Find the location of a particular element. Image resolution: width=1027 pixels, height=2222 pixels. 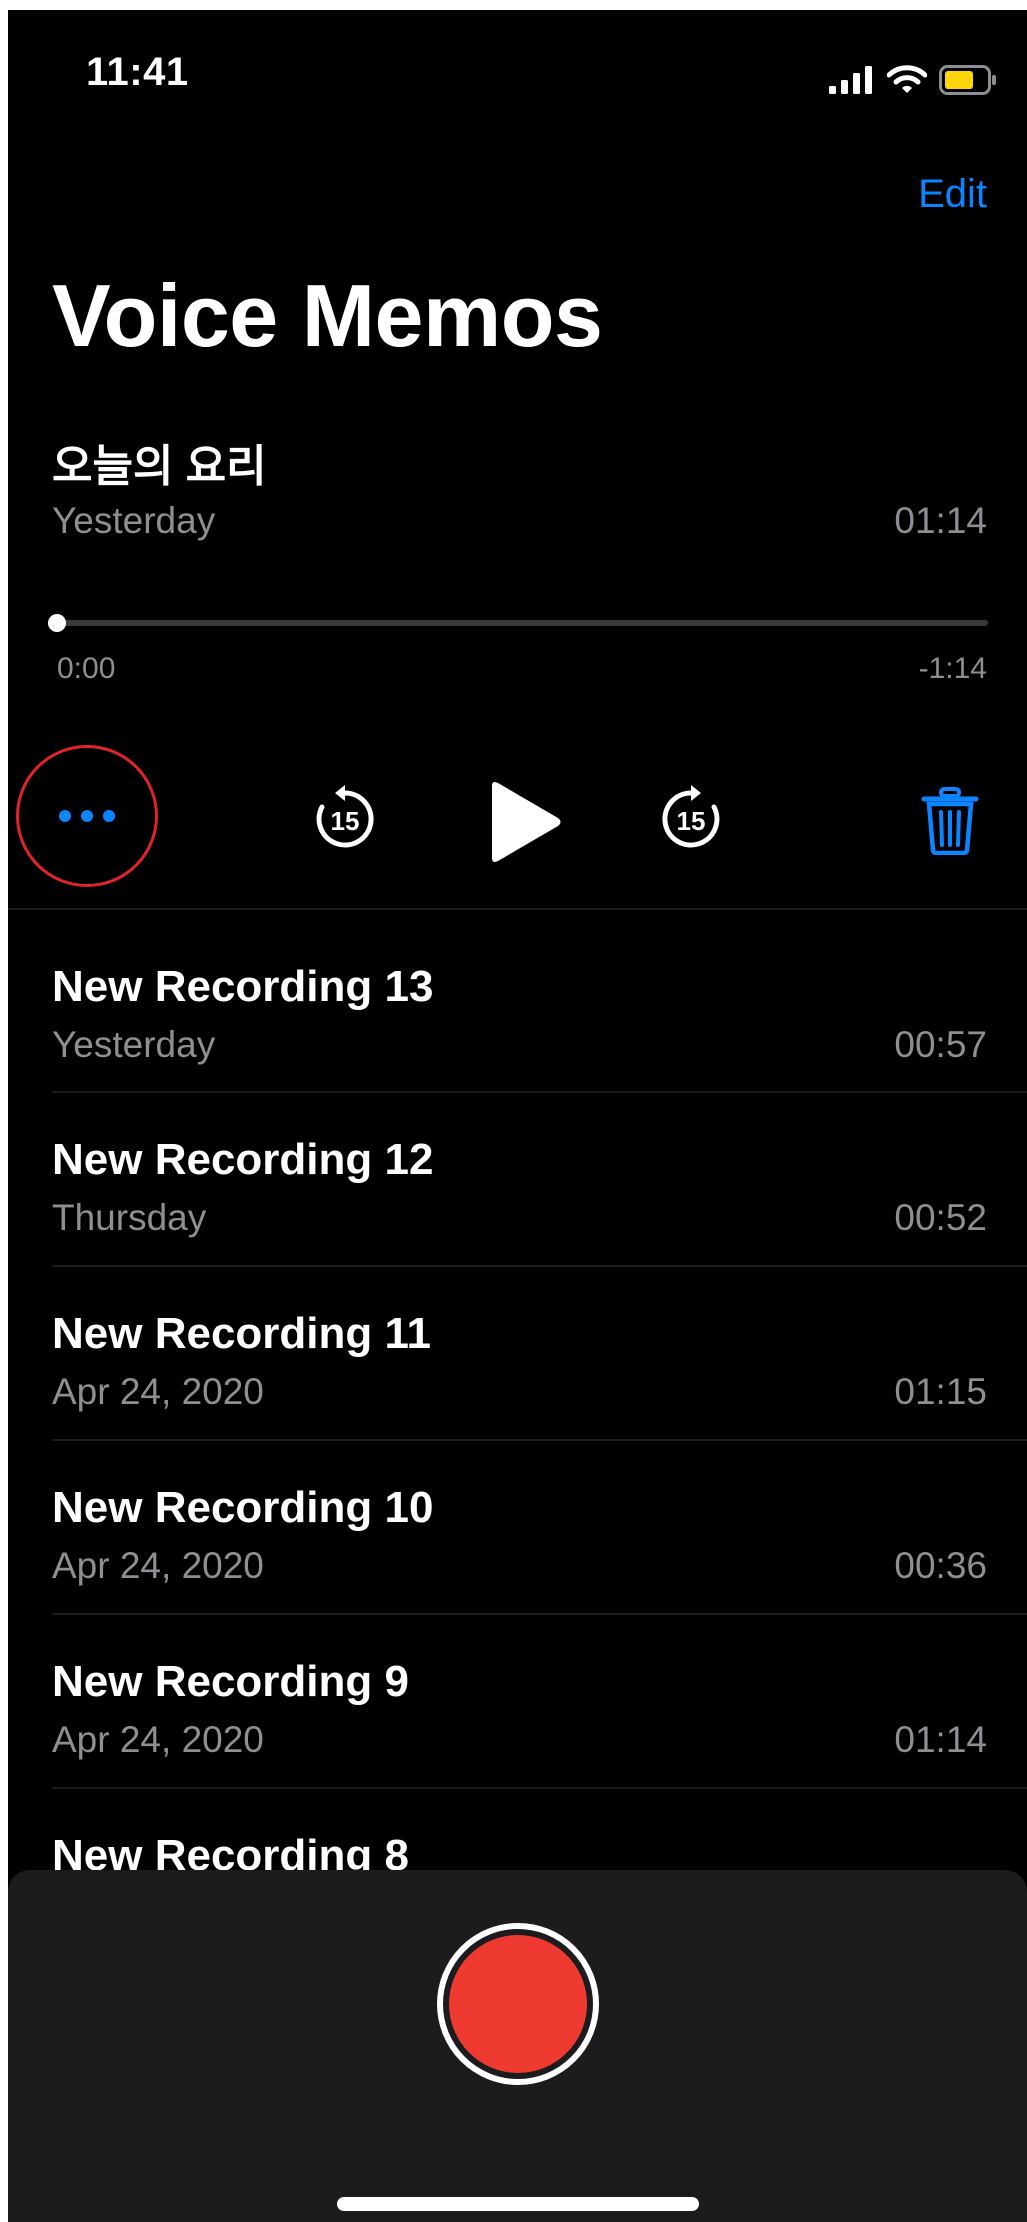

recording-title: New Recording 10 is located at coordinates (243, 1507).